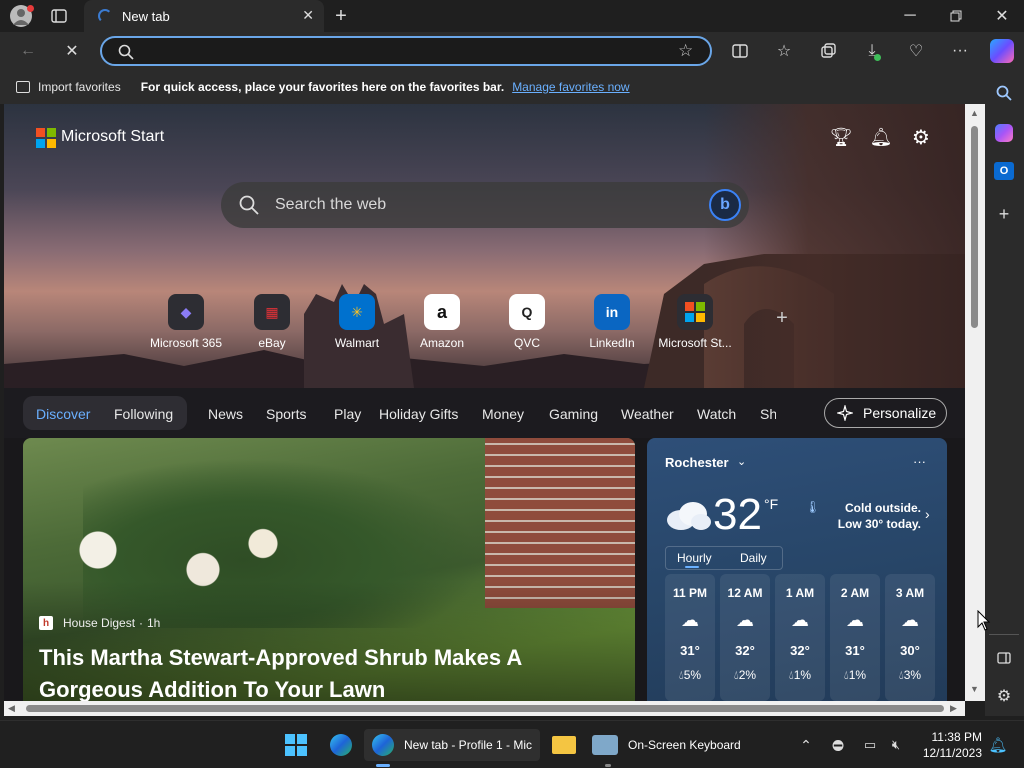 The width and height of the screenshot is (1024, 768). What do you see at coordinates (716, 414) in the screenshot?
I see `nav-watch: Watch` at bounding box center [716, 414].